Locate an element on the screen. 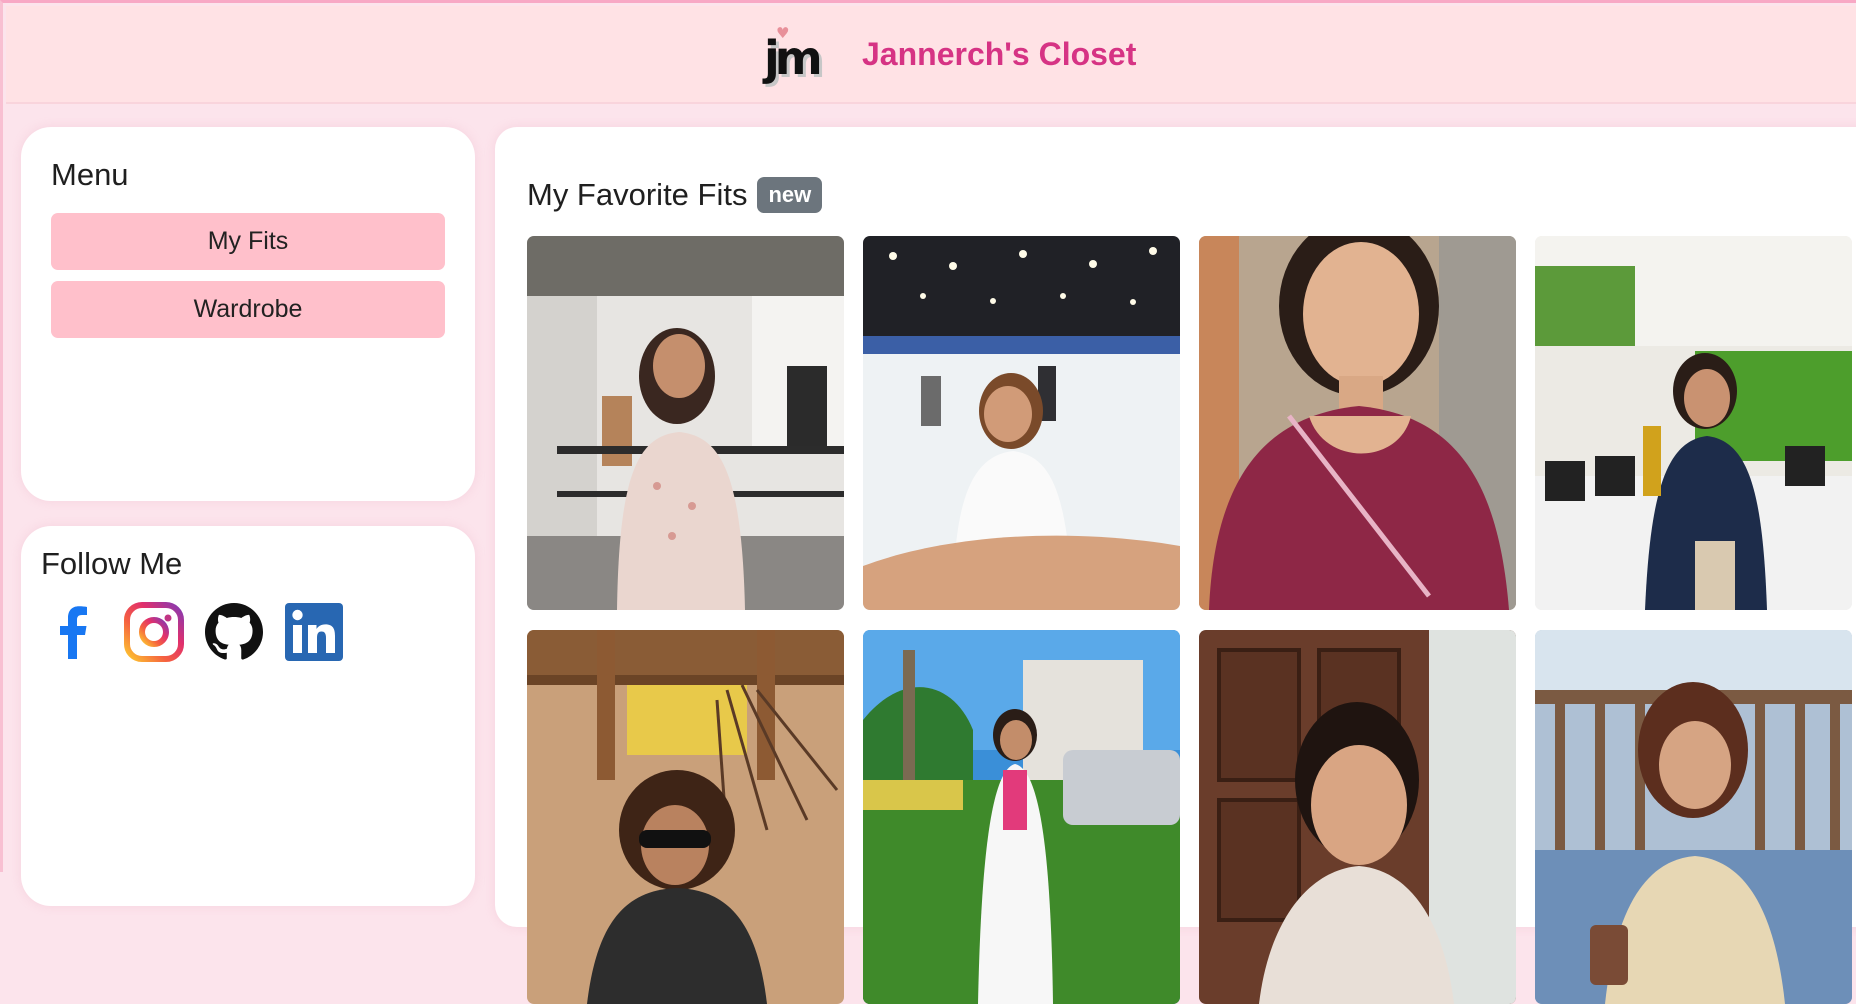 The width and height of the screenshot is (1856, 1004). section-title: My Favorite Fits is located at coordinates (637, 194).